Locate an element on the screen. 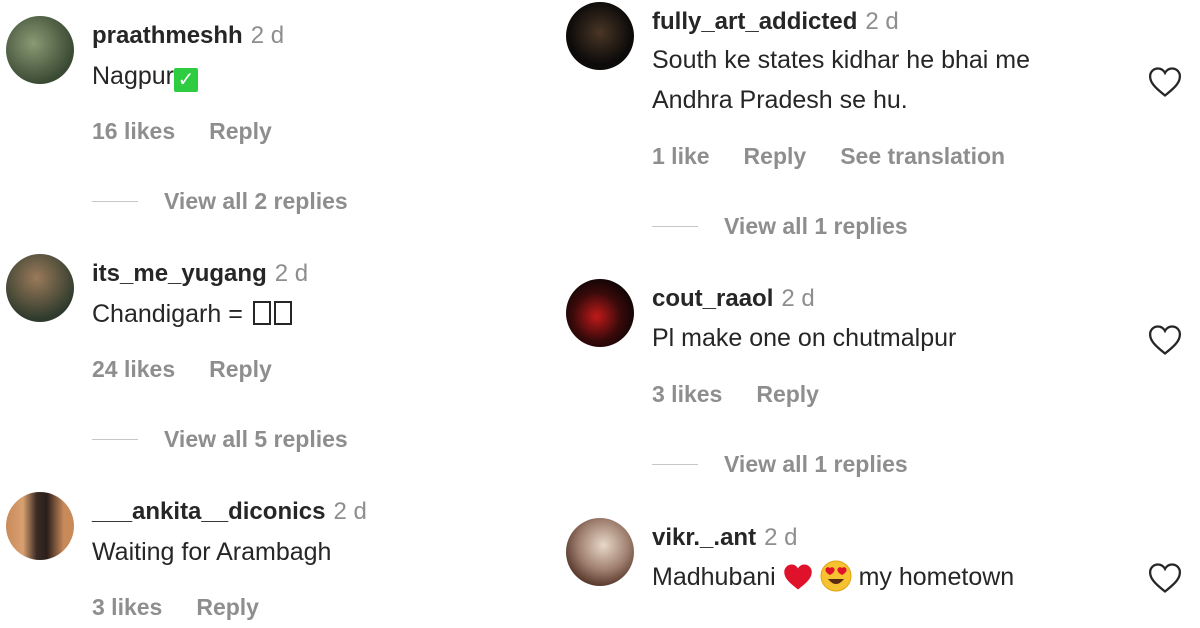 The image size is (1200, 628). view-replies-button: View all 2 replies is located at coordinates (220, 201).